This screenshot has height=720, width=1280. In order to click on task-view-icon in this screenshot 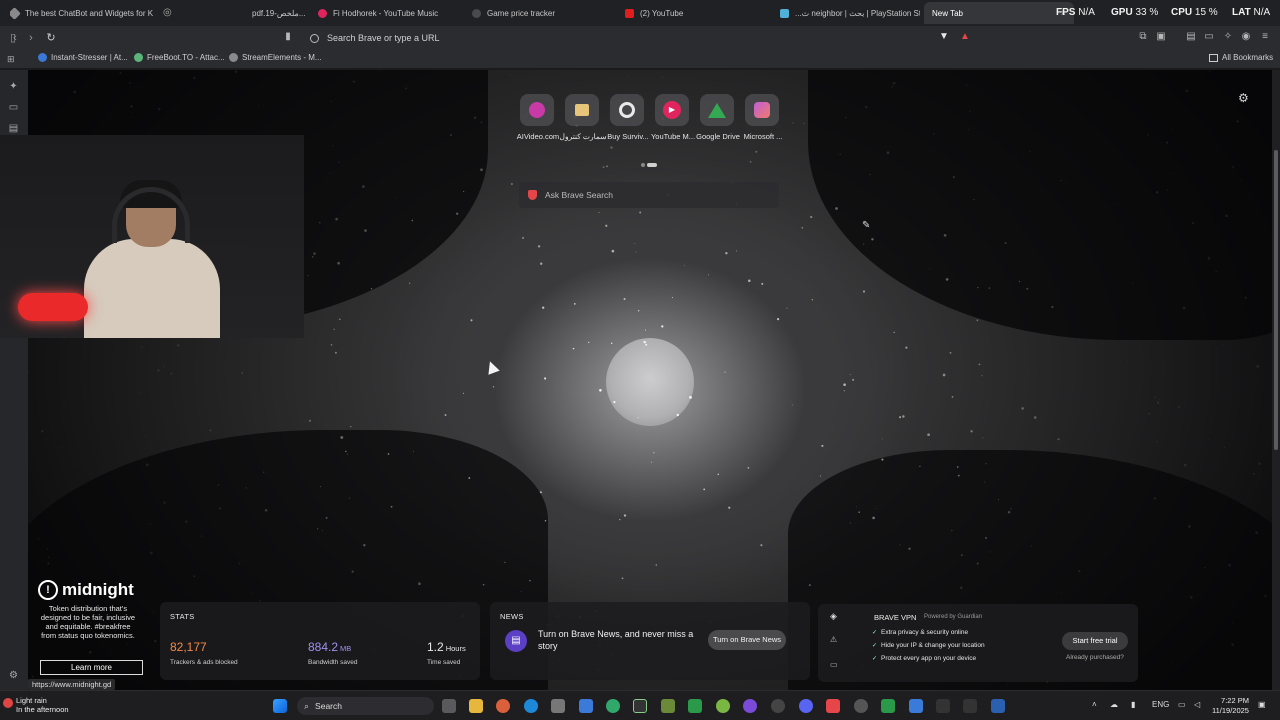, I will do `click(449, 706)`.